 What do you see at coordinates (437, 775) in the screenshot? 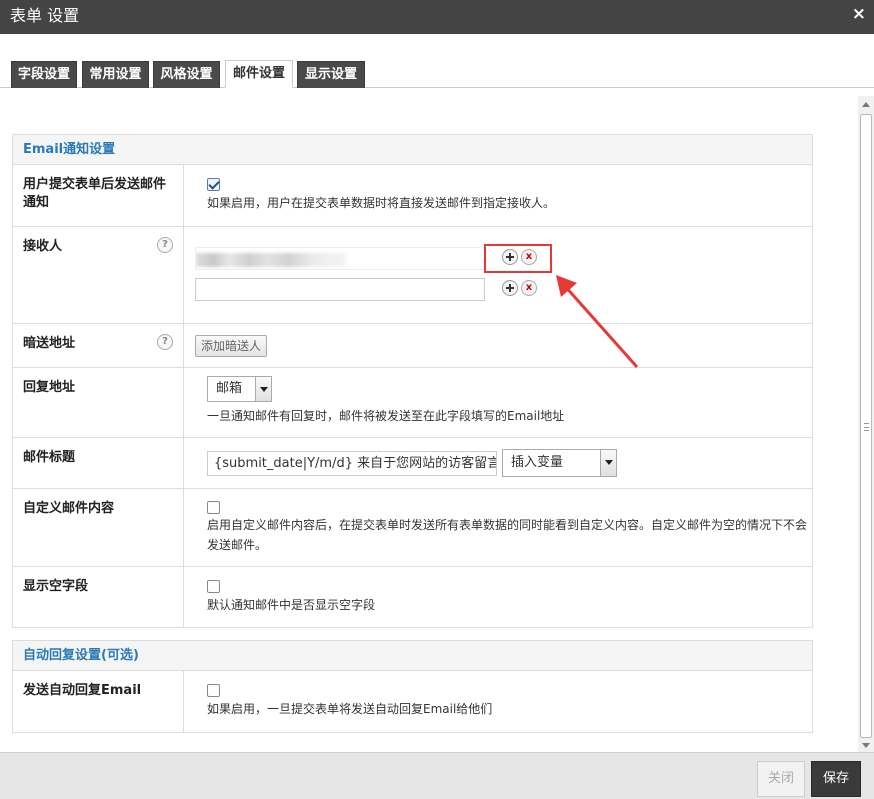
I see `dialog-footer: 关闭 保存` at bounding box center [437, 775].